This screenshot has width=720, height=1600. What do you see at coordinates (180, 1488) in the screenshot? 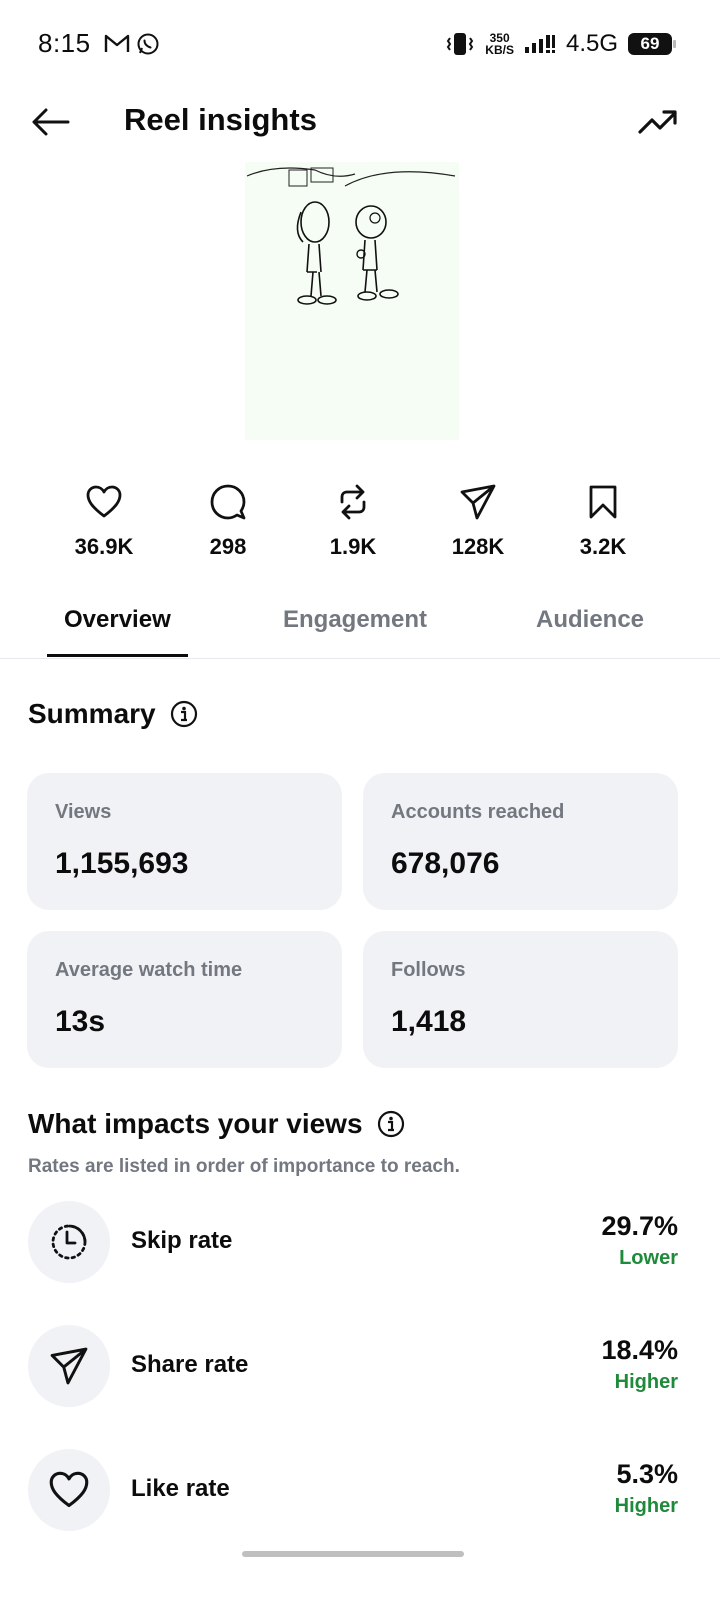
I see `like-rate-label: Like rate` at bounding box center [180, 1488].